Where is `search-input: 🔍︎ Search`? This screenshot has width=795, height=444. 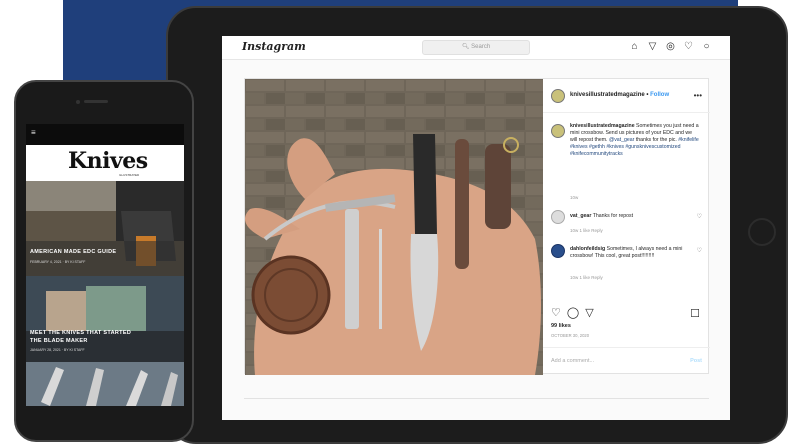 search-input: 🔍︎ Search is located at coordinates (476, 47).